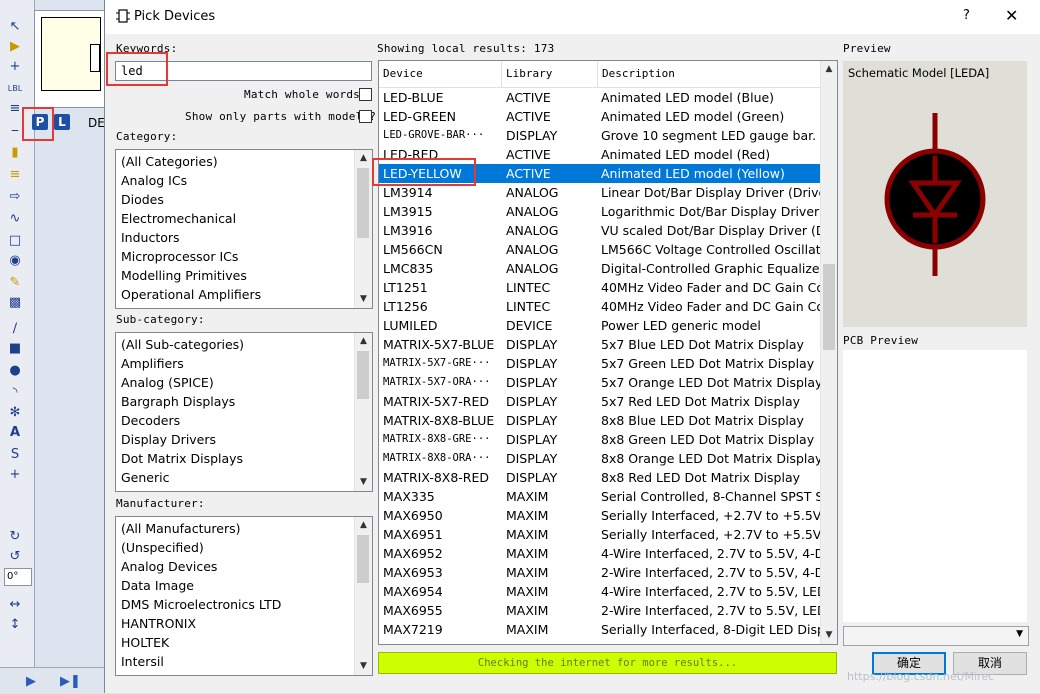 This screenshot has height=694, width=1040. Describe the element at coordinates (235, 439) in the screenshot. I see `subcategory-item: Display Drivers` at that location.